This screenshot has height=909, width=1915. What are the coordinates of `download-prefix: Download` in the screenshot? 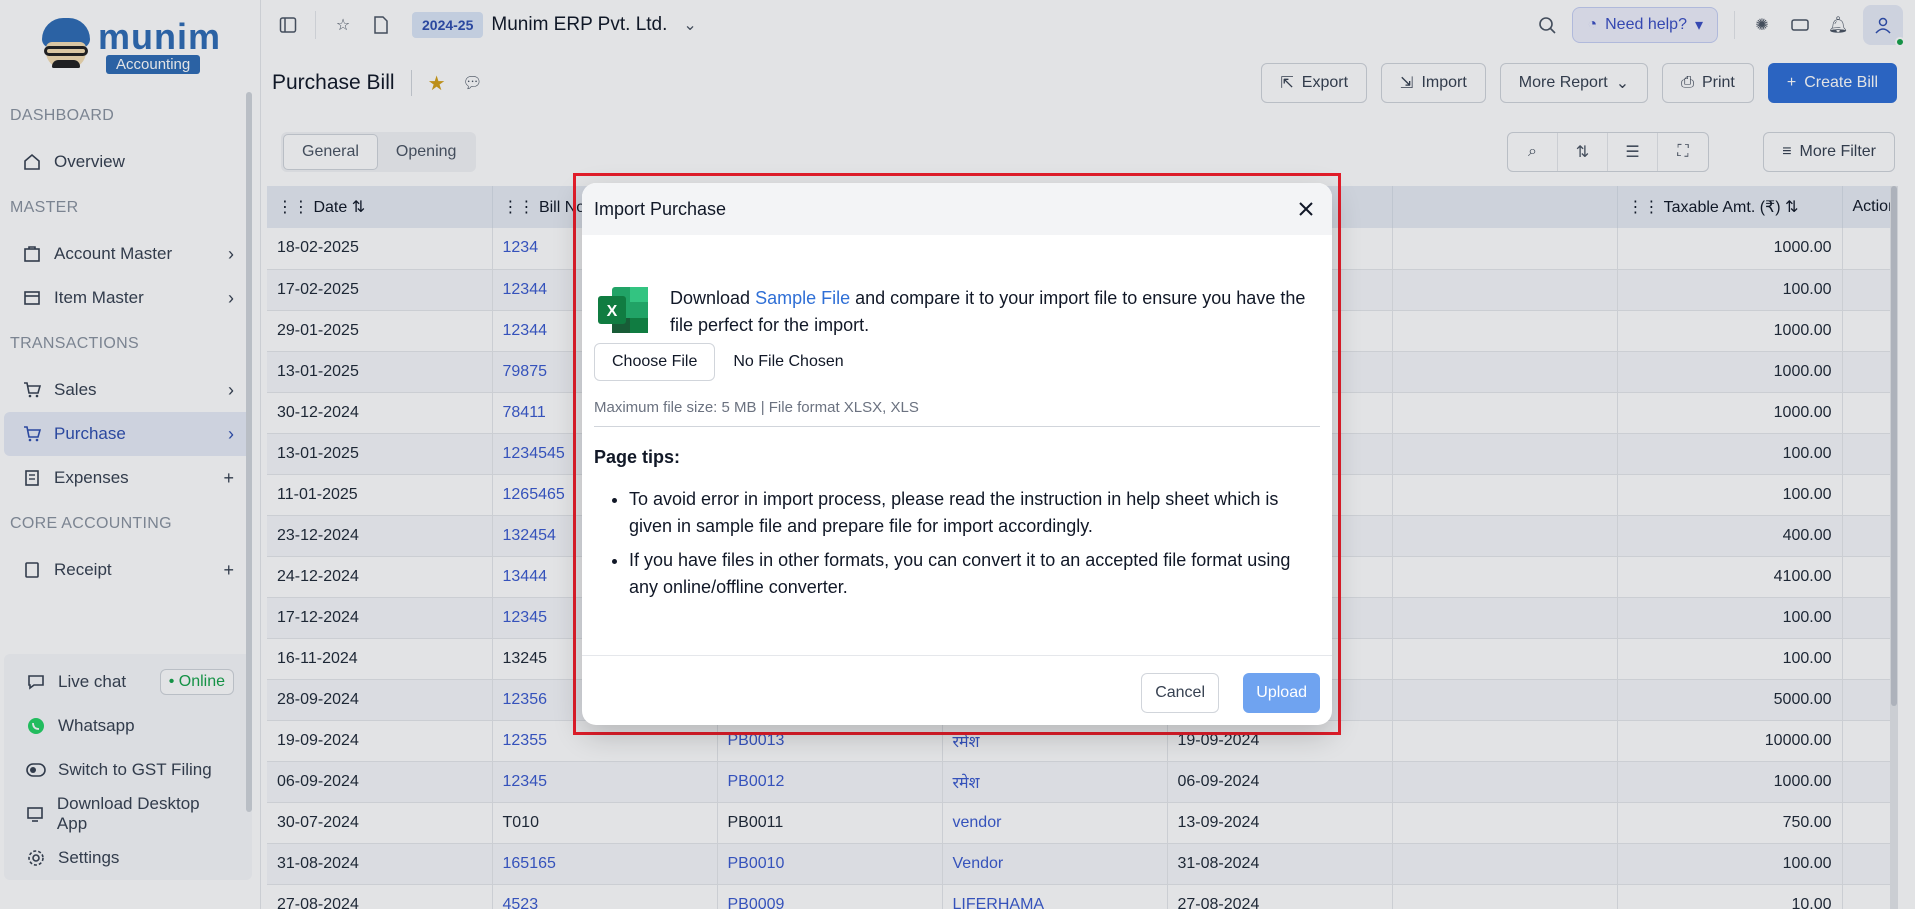 It's located at (713, 298).